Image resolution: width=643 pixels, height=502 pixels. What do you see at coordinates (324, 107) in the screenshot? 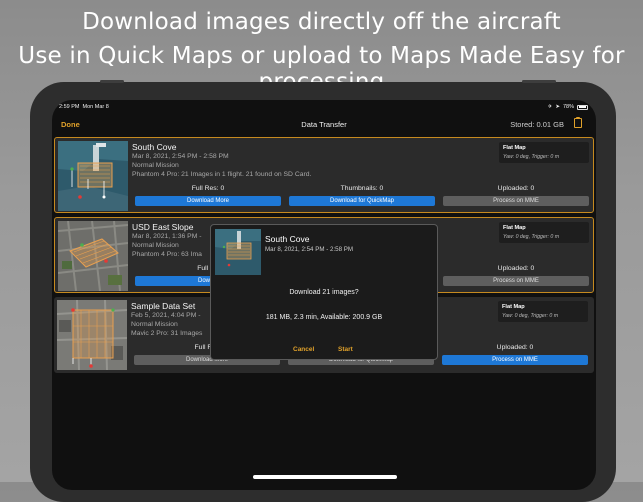
I see `status-bar: 2:59 PM Mon Mar 8 ✈ ➤ 78%` at bounding box center [324, 107].